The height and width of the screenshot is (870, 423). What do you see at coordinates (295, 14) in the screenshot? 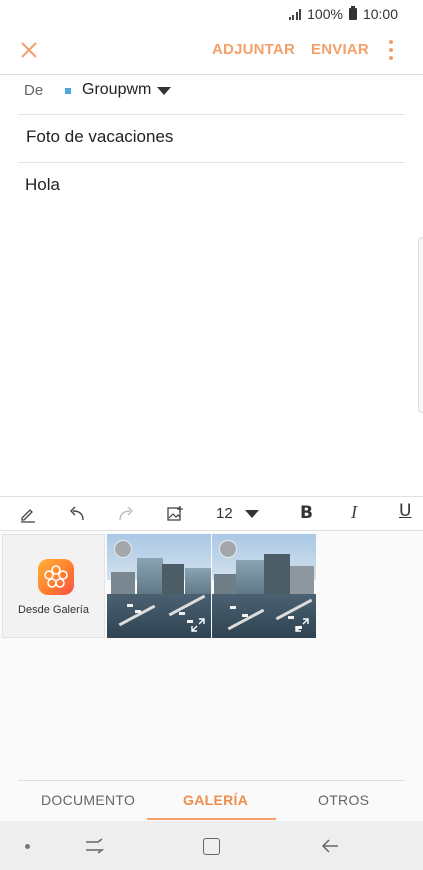
I see `signal-icon` at bounding box center [295, 14].